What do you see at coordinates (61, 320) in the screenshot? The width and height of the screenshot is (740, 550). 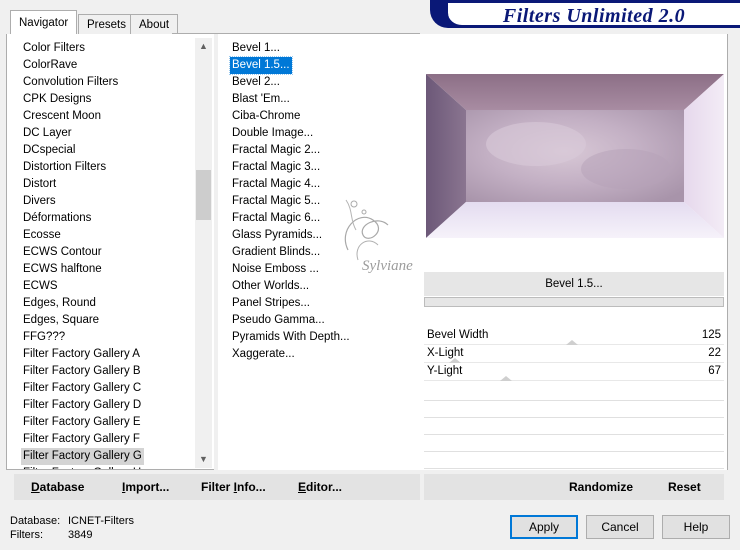 I see `category-item: Edges, Square` at bounding box center [61, 320].